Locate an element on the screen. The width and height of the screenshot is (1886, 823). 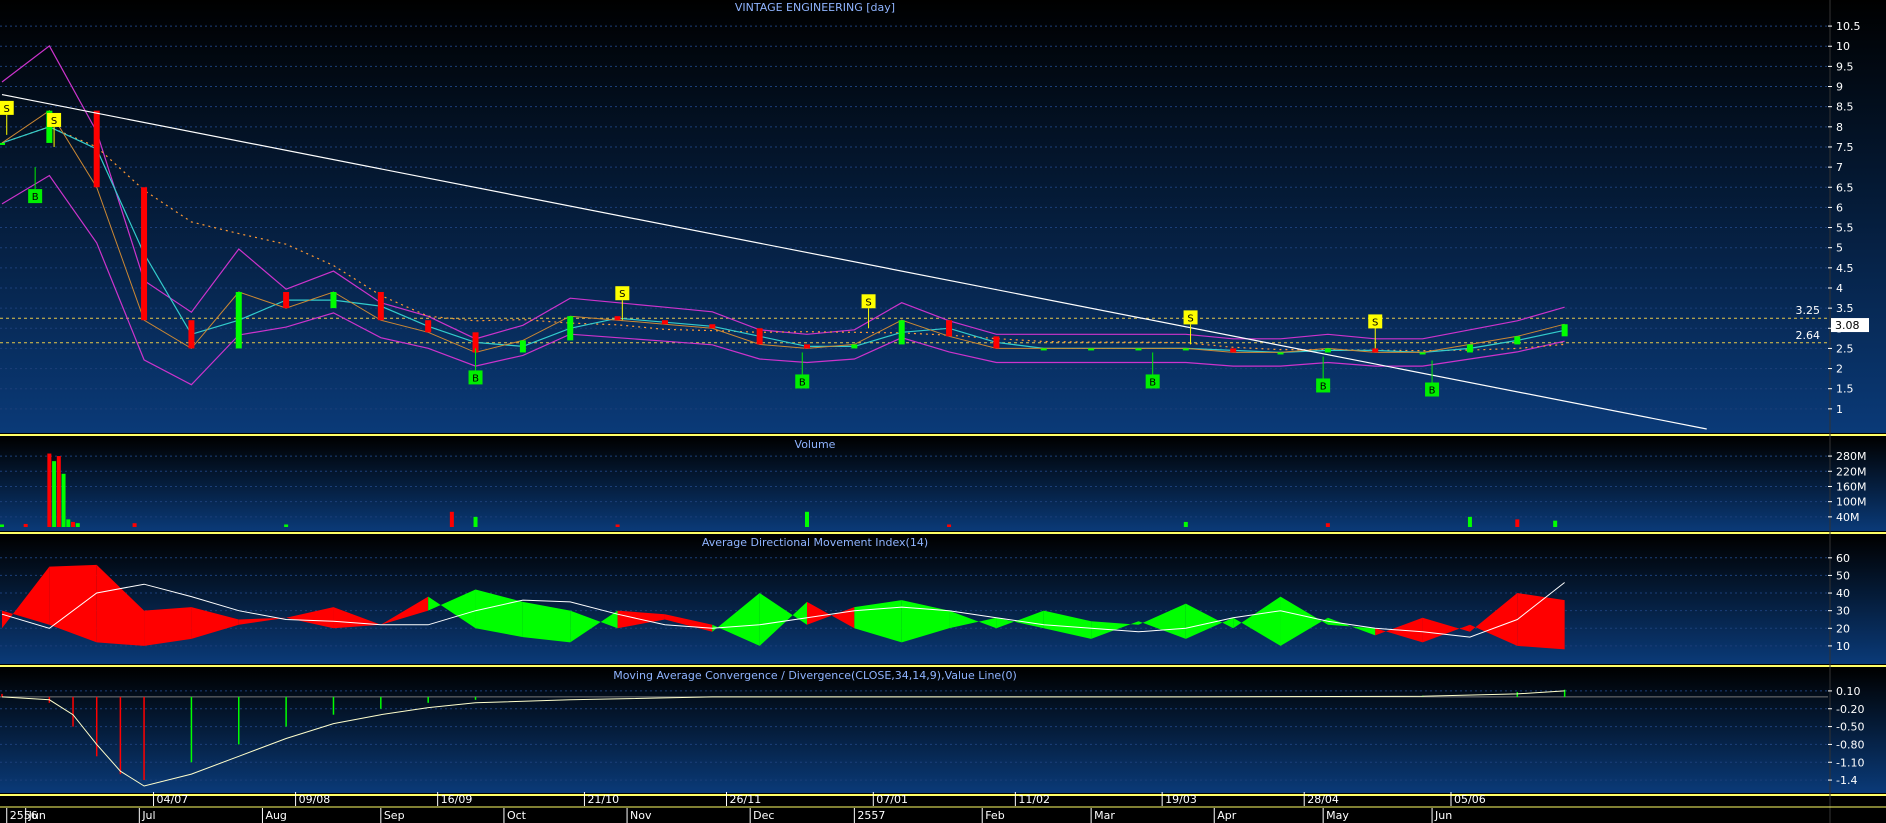
y-tick-label: 9.5 is located at coordinates (1845, 66).